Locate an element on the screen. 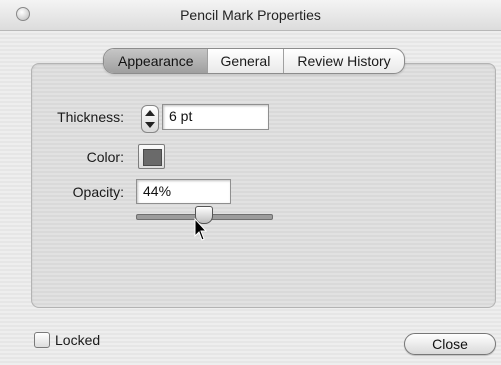  title-bar: Pencil Mark Properties is located at coordinates (250, 15).